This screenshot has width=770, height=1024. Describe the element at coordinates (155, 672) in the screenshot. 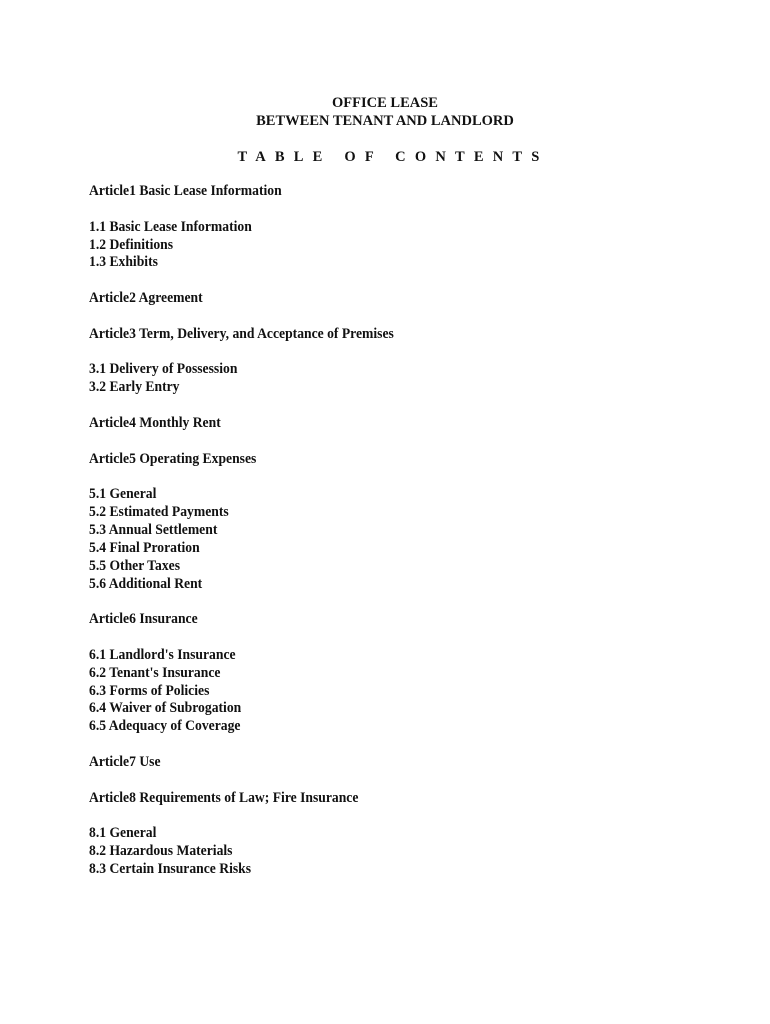

I see `toc-section-item: 6.2 Tenant's Insurance` at that location.